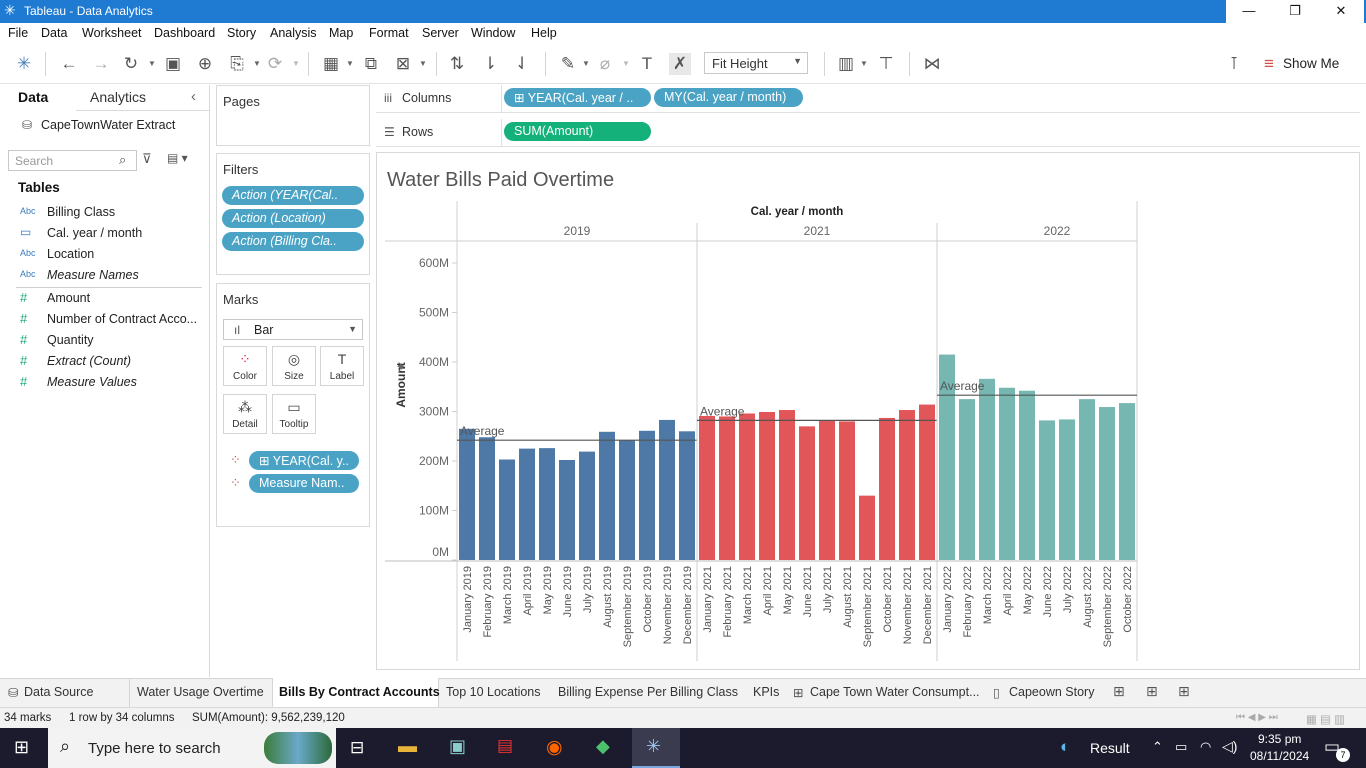 This screenshot has width=1366, height=768. What do you see at coordinates (603, 746) in the screenshot?
I see `git-icon: ◆` at bounding box center [603, 746].